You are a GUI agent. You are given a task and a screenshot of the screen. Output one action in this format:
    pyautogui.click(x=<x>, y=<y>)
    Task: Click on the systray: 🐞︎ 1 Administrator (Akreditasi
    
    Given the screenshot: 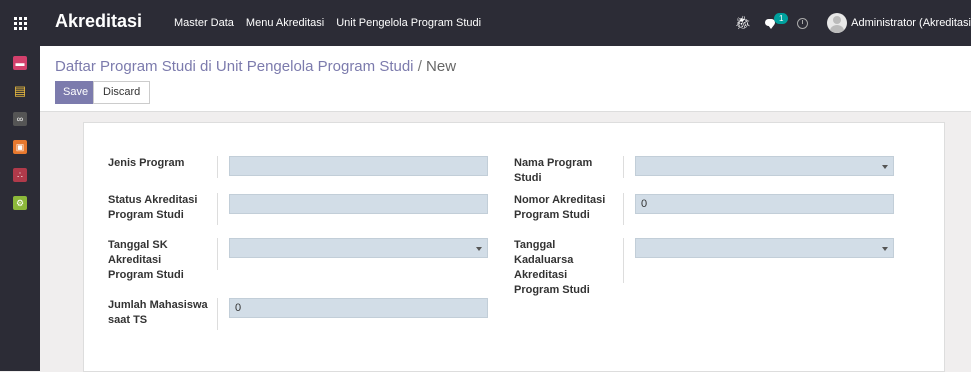 What is the action you would take?
    pyautogui.click(x=853, y=23)
    